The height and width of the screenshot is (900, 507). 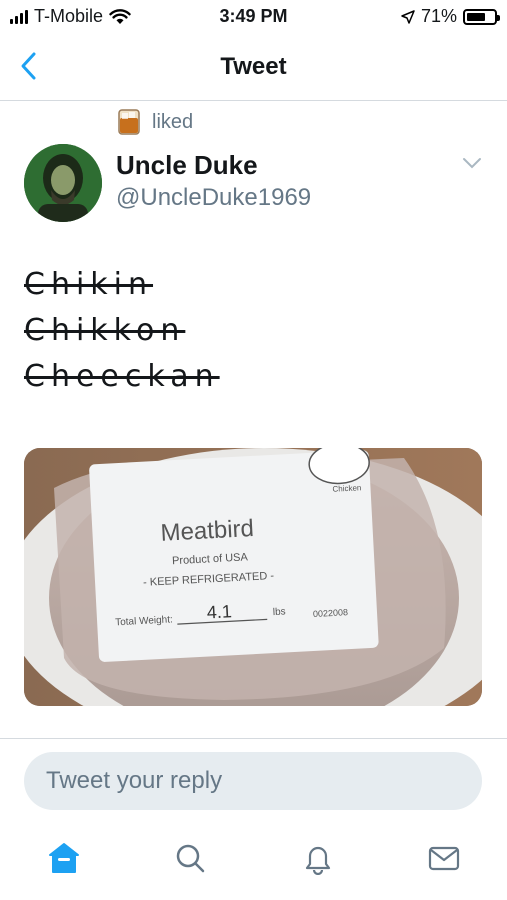 I want to click on author-display-name: Uncle Duke, so click(x=187, y=165).